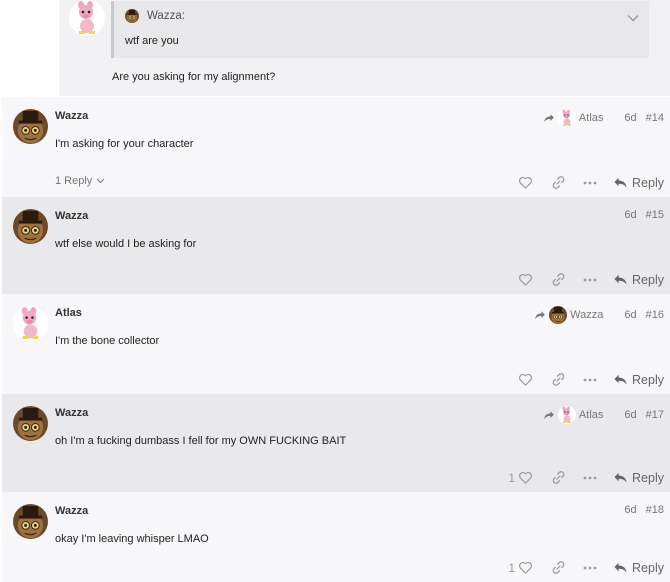 The width and height of the screenshot is (670, 582). I want to click on quote-author: Wazza:, so click(166, 16).